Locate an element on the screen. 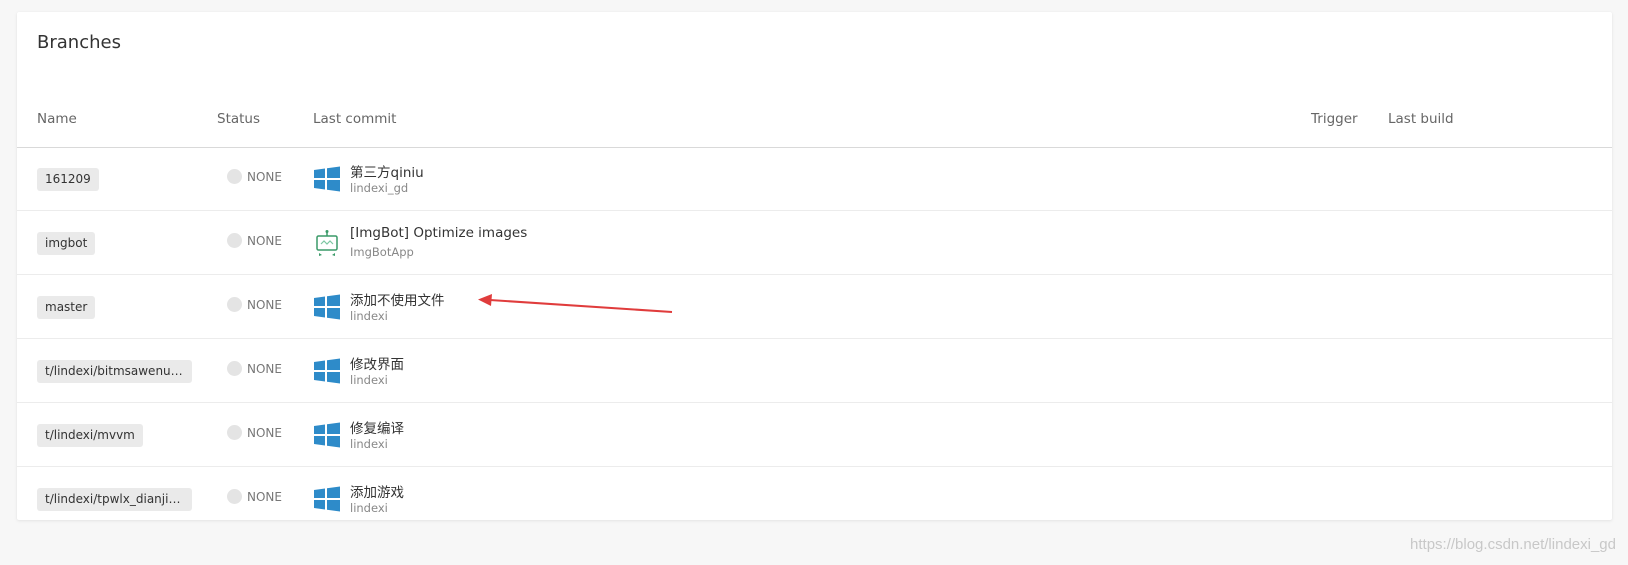  column-header-status: Status is located at coordinates (238, 119).